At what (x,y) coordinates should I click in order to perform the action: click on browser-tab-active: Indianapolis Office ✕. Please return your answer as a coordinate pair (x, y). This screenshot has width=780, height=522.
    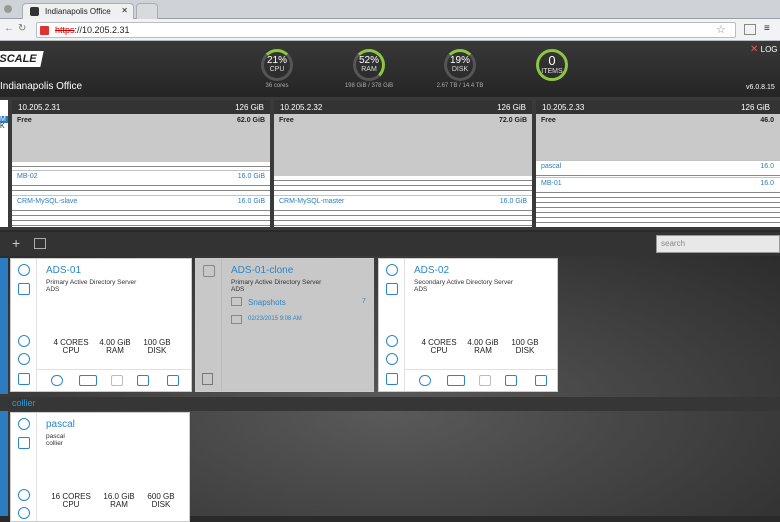
    Looking at the image, I should click on (78, 11).